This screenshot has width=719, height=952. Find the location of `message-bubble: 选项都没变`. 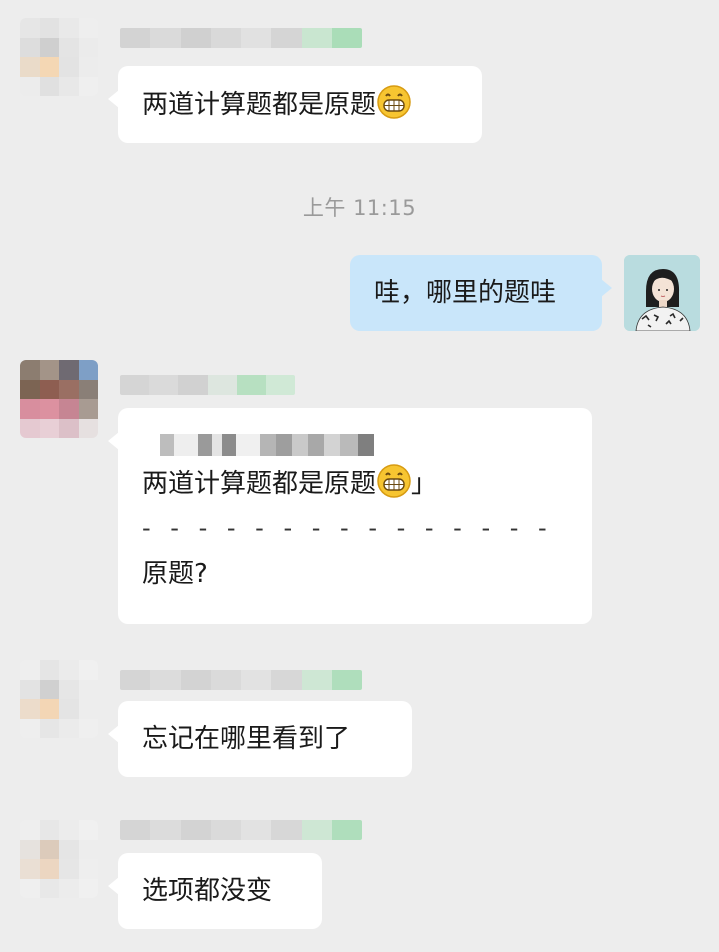

message-bubble: 选项都没变 is located at coordinates (215, 891).